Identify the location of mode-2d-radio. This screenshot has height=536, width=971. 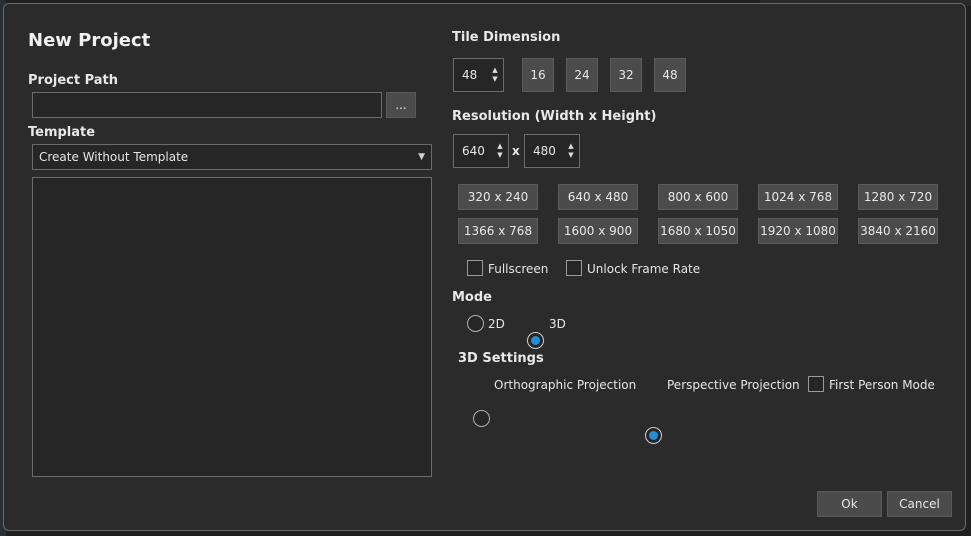
(475, 323).